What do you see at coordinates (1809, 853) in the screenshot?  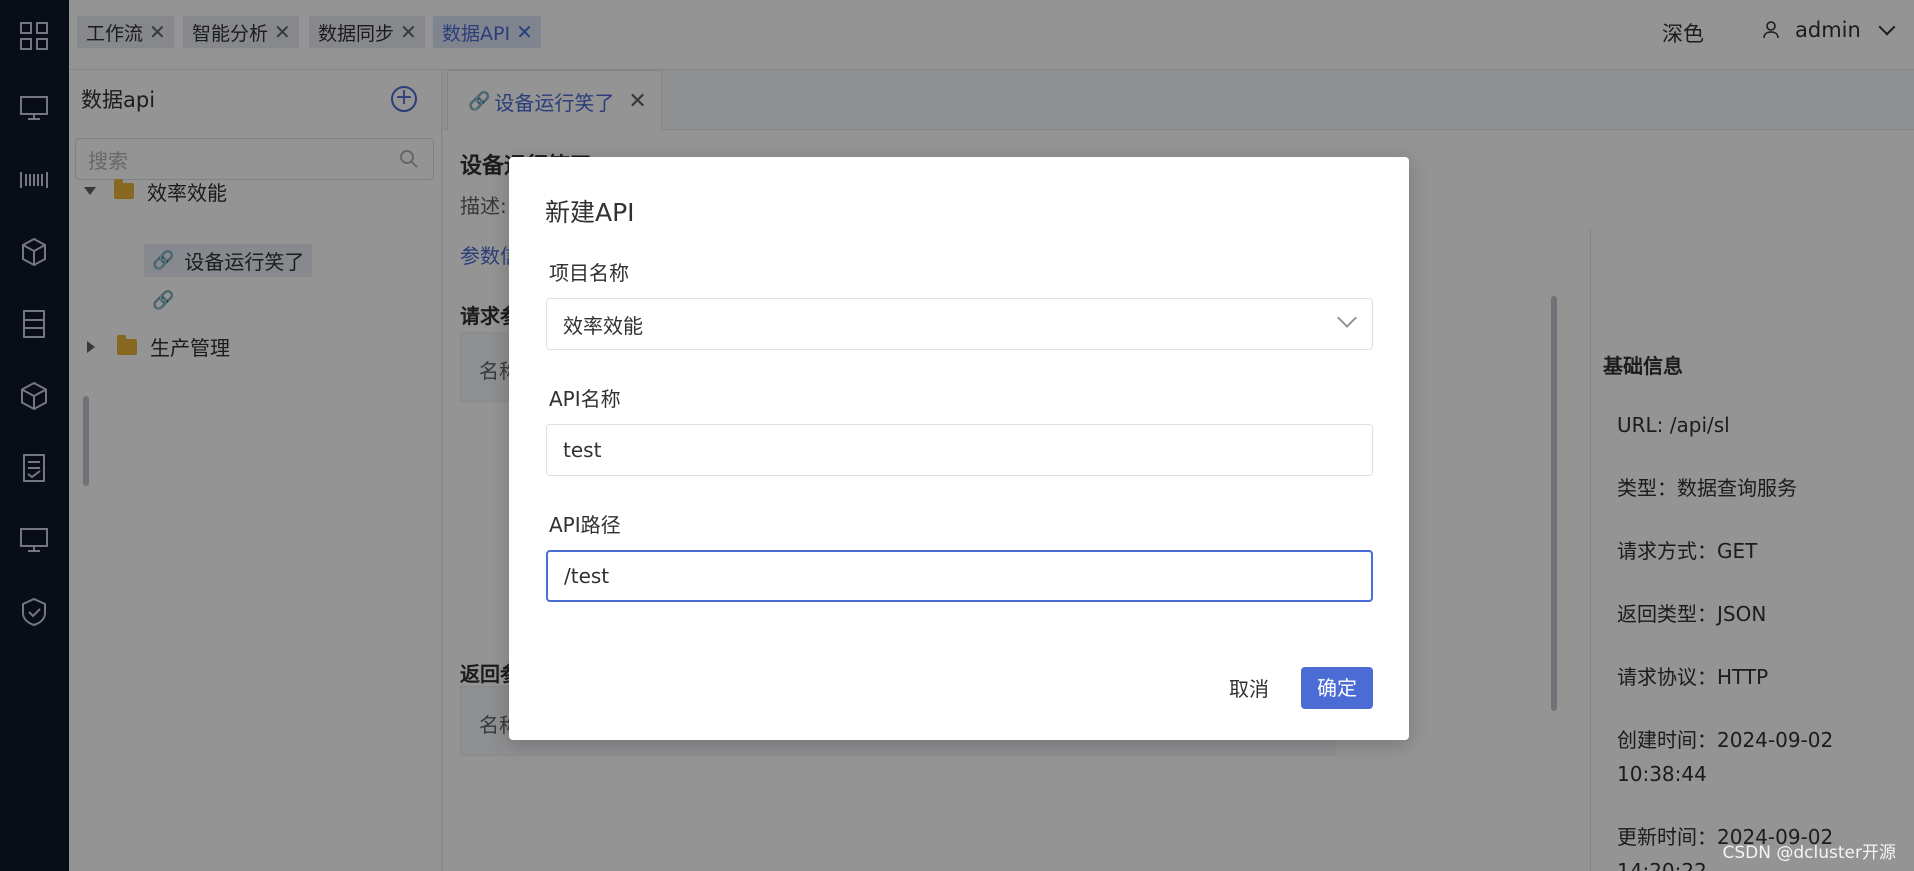 I see `watermark: CSDN @dcluster开源` at bounding box center [1809, 853].